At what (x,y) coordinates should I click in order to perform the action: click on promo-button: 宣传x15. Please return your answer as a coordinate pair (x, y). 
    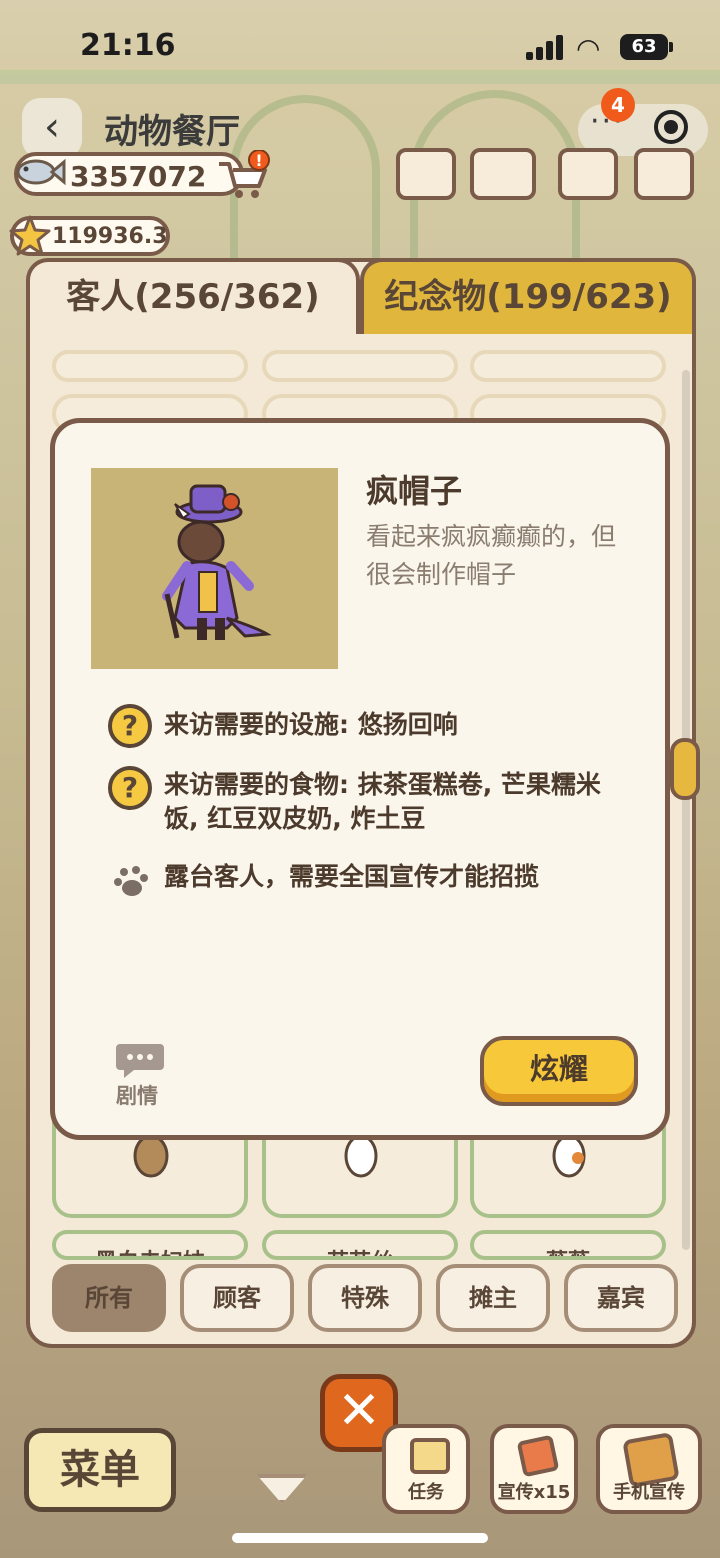
    Looking at the image, I should click on (534, 1469).